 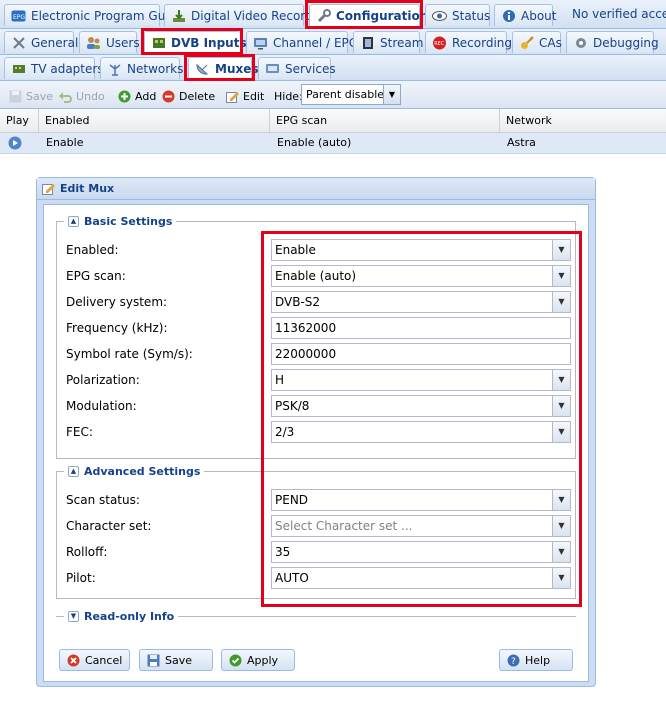 What do you see at coordinates (142, 471) in the screenshot?
I see `advanced-settings-title: Advanced Settings` at bounding box center [142, 471].